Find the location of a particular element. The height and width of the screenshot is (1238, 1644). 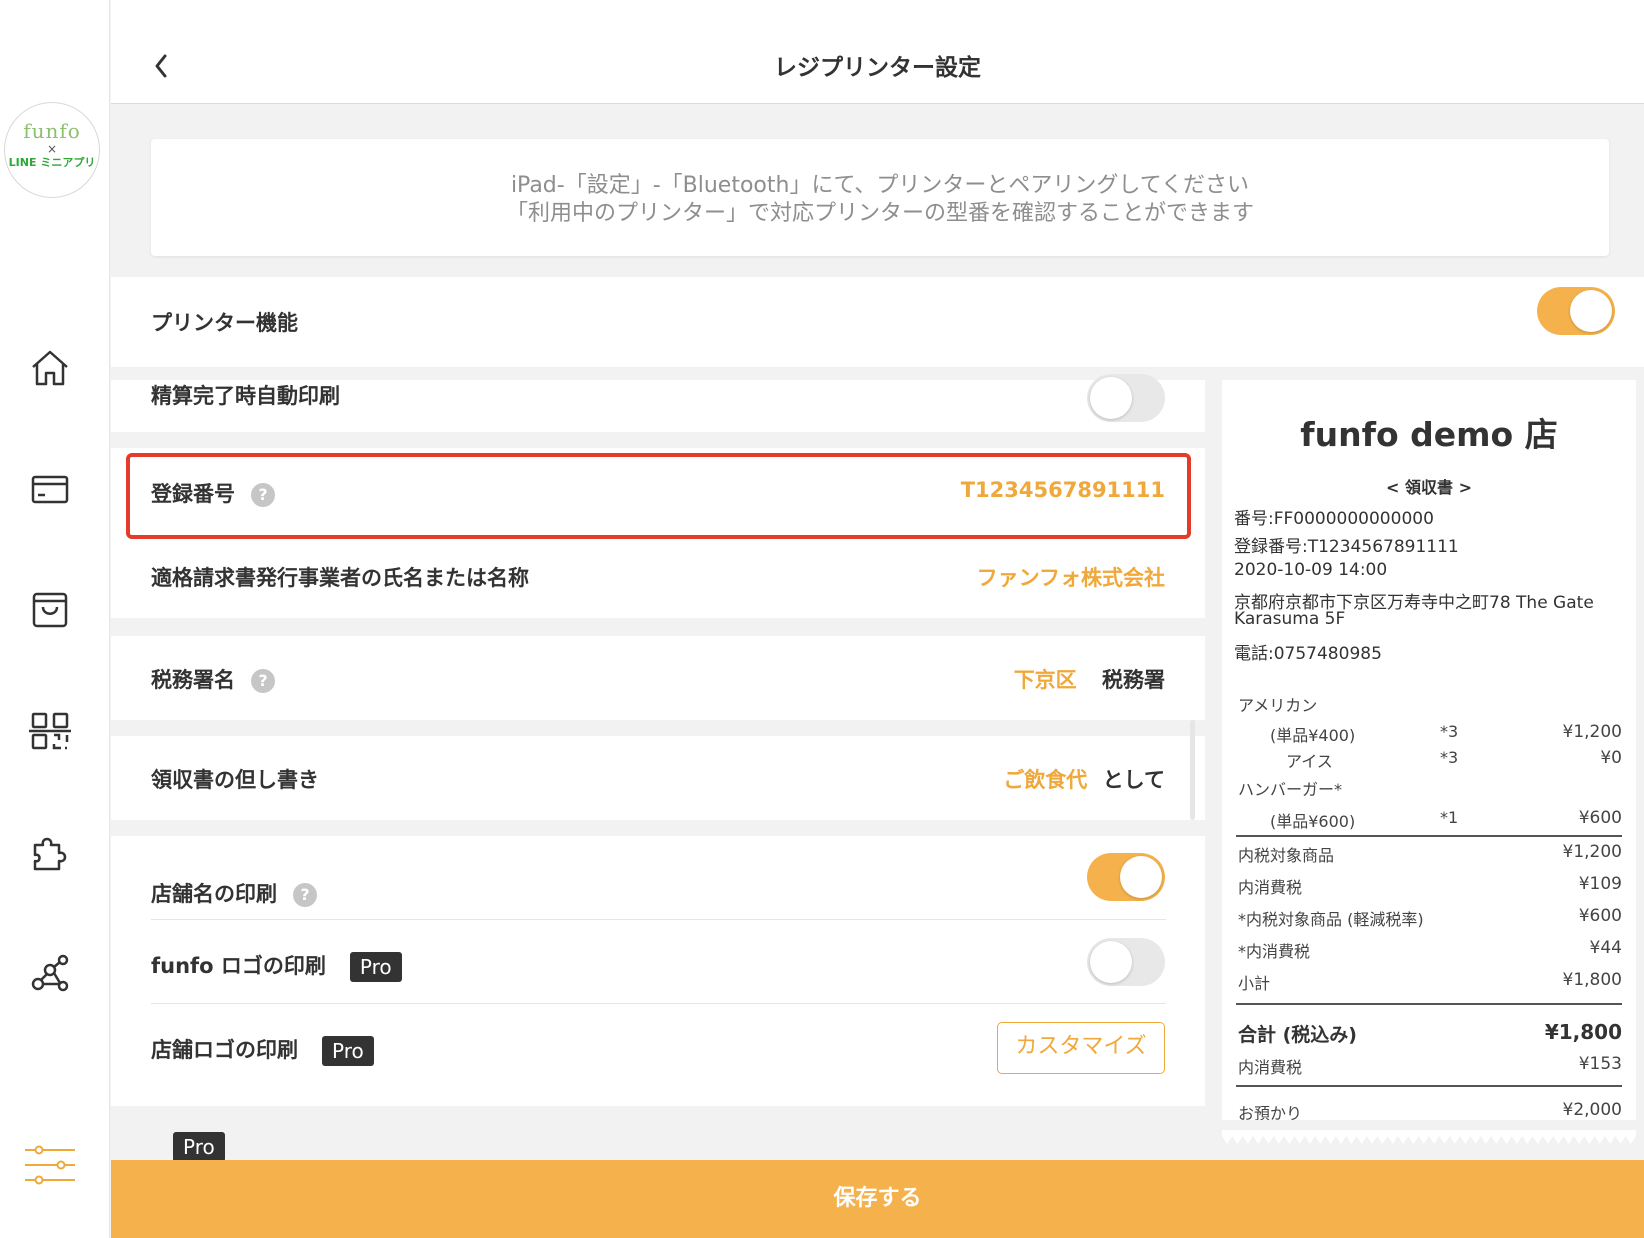

settings-sliders-icon is located at coordinates (50, 1165).